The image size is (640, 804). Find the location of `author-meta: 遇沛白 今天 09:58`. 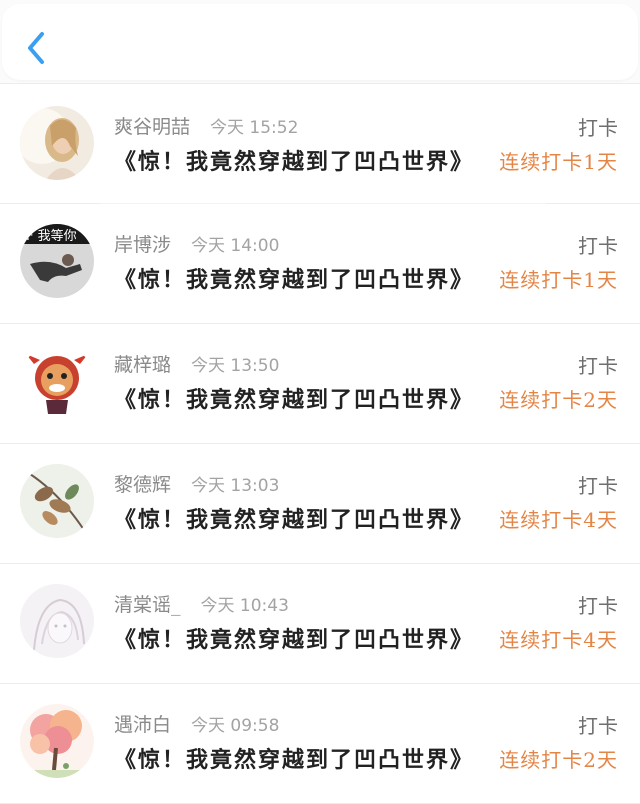

author-meta: 遇沛白 今天 09:58 is located at coordinates (196, 723).